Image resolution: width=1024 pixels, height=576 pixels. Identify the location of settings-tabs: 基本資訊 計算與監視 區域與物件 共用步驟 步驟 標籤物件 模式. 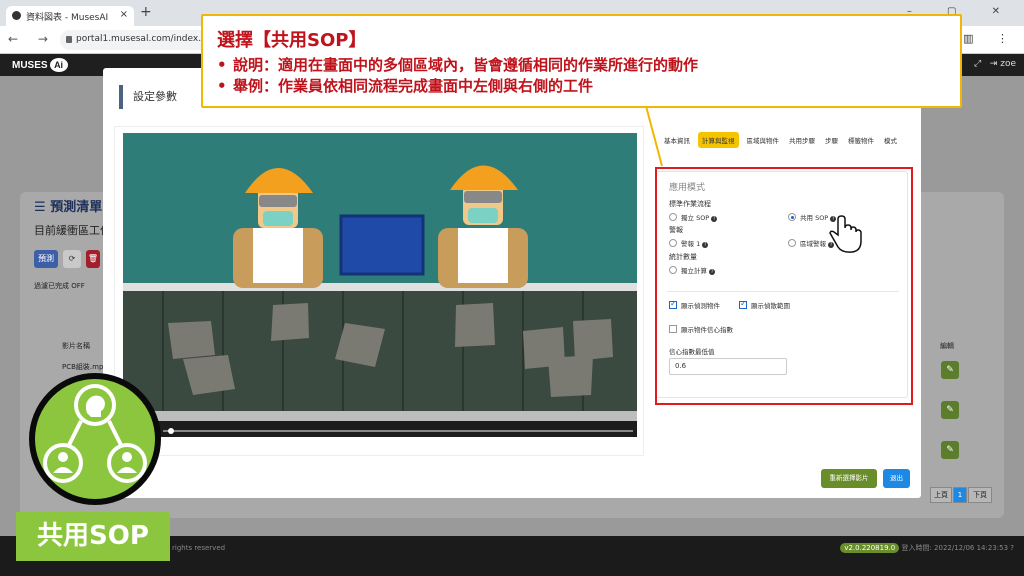
(784, 143).